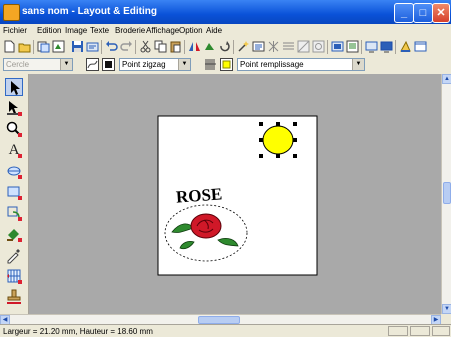 This screenshot has height=337, width=451. I want to click on mirror-icon, so click(194, 46).